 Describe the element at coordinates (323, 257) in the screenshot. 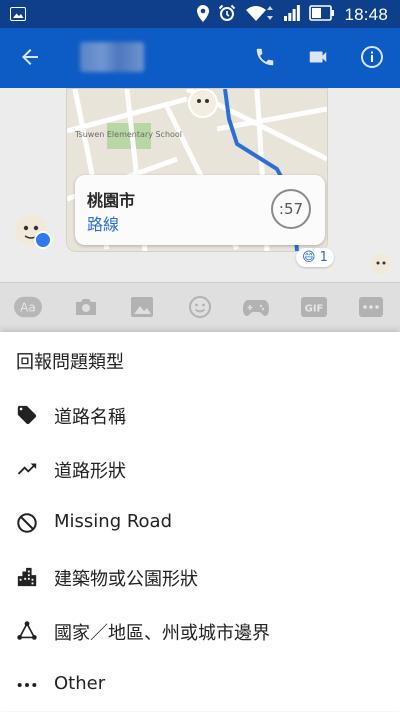

I see `reaction-count: 1` at that location.